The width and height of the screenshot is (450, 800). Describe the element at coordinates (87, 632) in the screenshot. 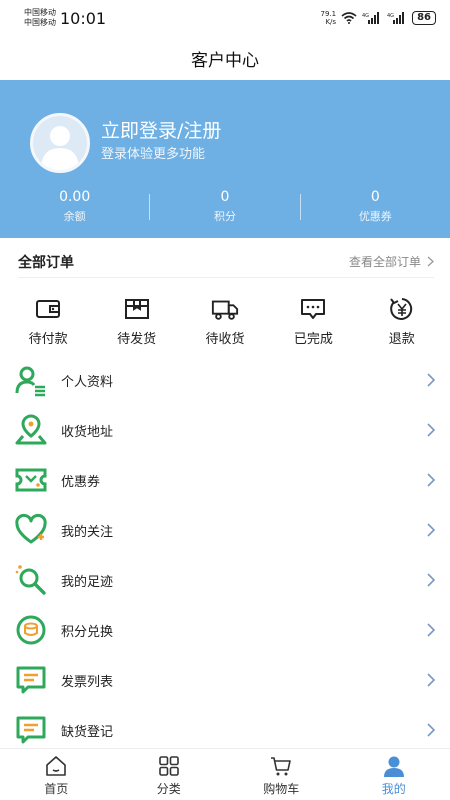

I see `menu-label: 积分兑换` at that location.